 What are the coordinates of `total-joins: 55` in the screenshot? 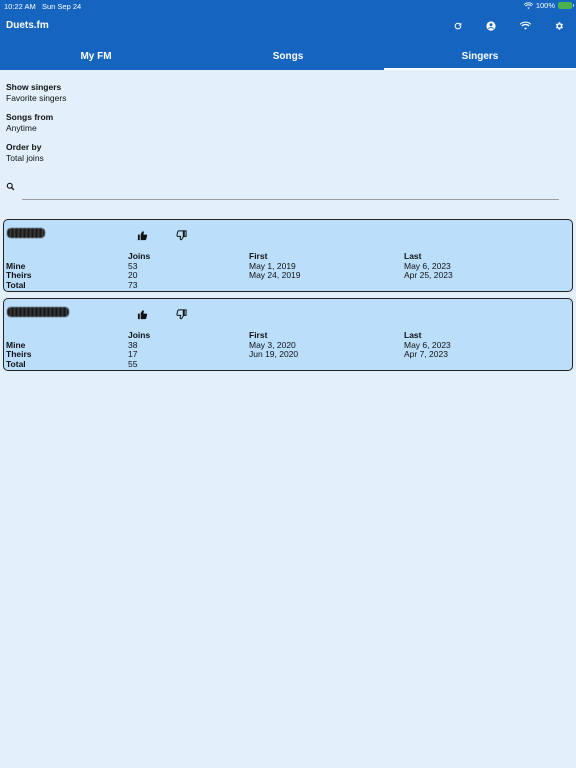 It's located at (133, 364).